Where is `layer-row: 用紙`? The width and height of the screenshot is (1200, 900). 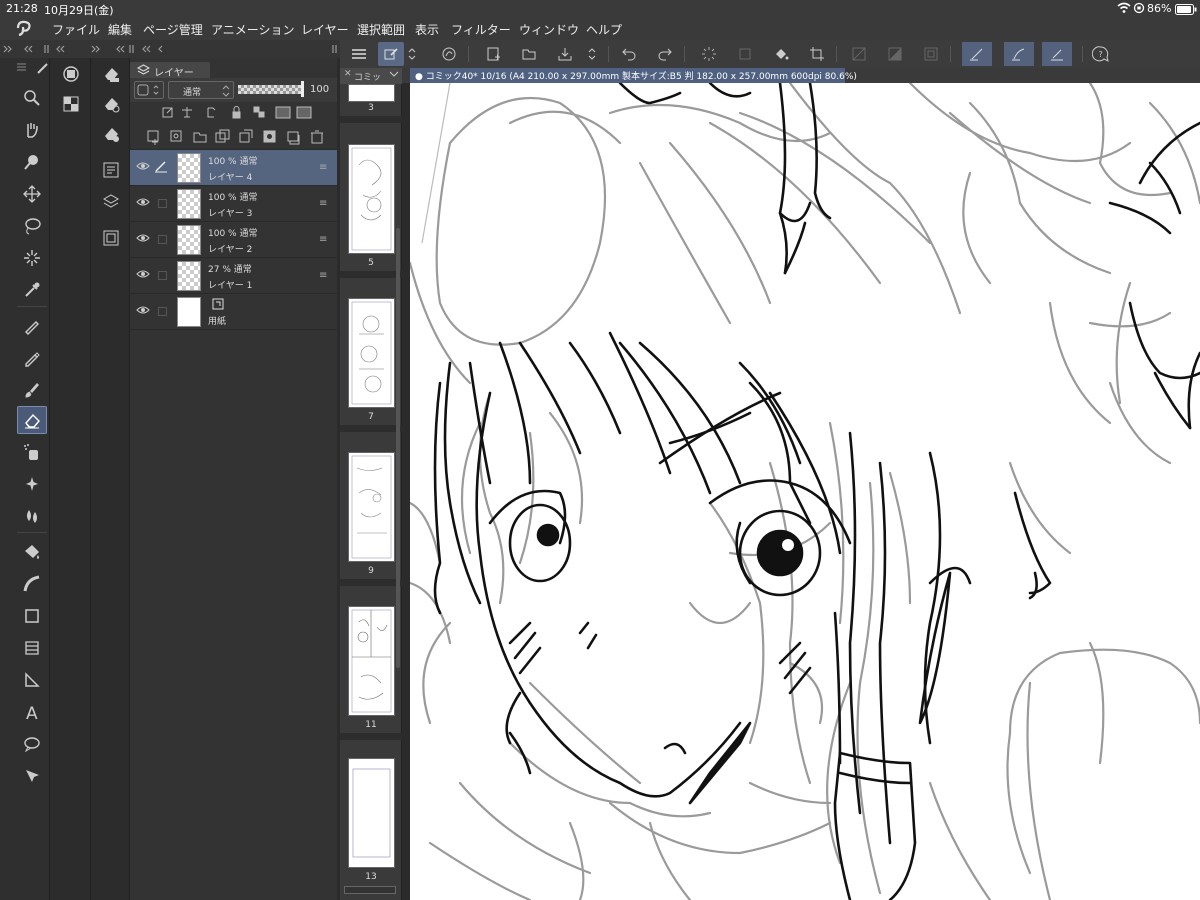
layer-row: 用紙 is located at coordinates (233, 312).